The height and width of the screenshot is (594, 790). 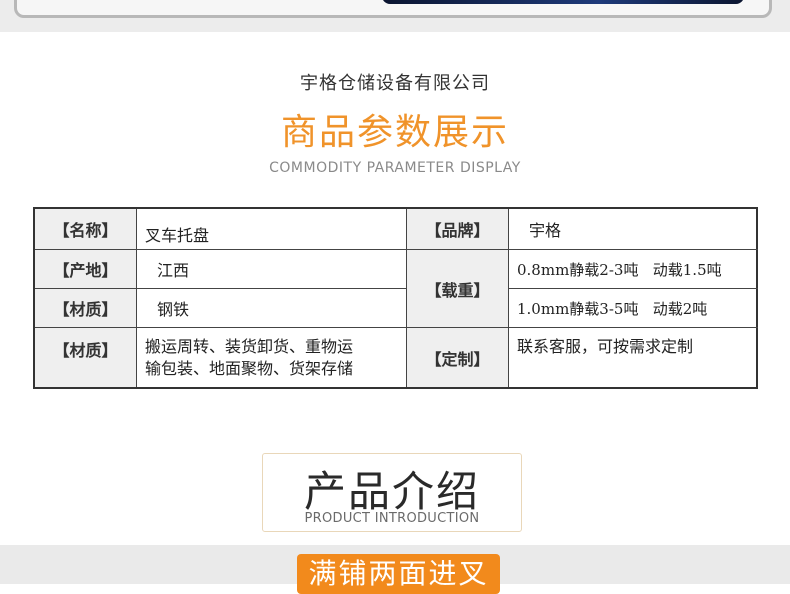 What do you see at coordinates (458, 229) in the screenshot?
I see `brand-label: 【品牌】` at bounding box center [458, 229].